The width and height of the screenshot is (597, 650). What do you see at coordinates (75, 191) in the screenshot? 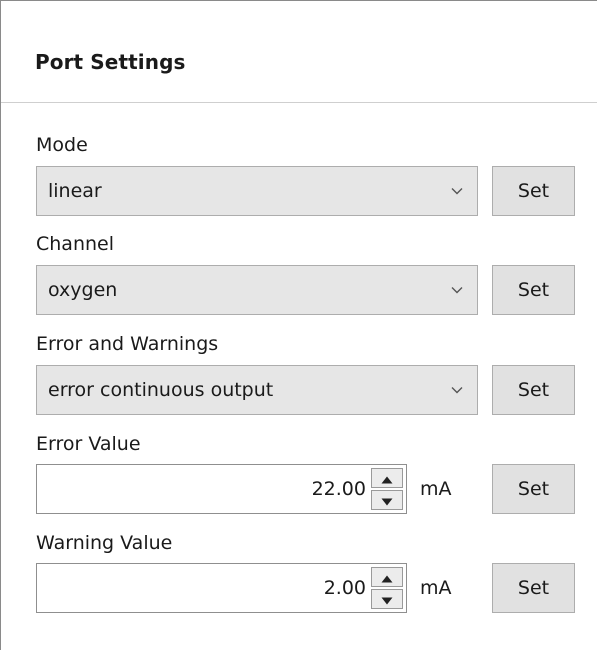
I see `mode-select-value: linear` at bounding box center [75, 191].